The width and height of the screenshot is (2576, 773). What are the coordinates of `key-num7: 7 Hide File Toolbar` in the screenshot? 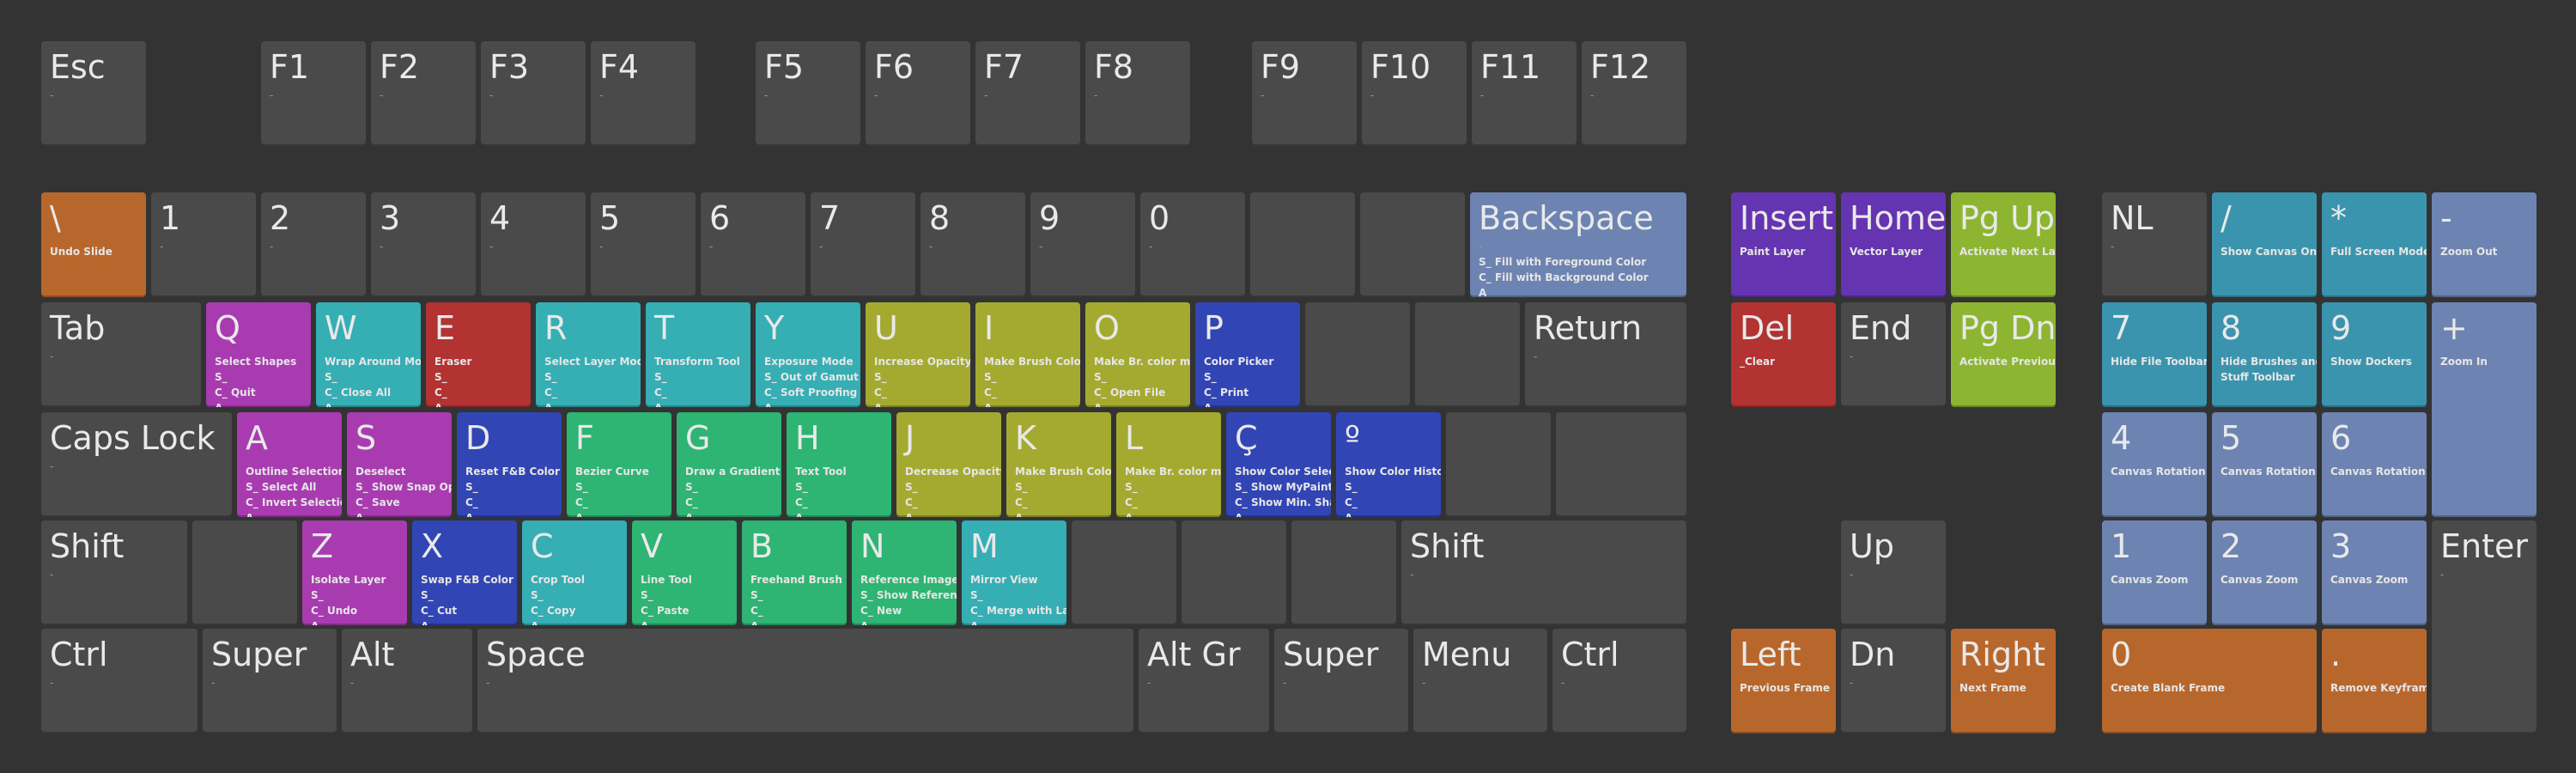 It's located at (2155, 354).